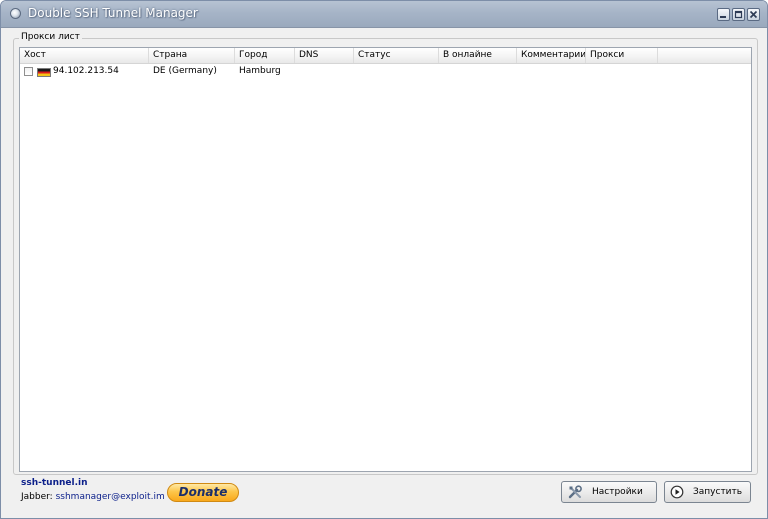  Describe the element at coordinates (265, 55) in the screenshot. I see `column-header-city: Город` at that location.